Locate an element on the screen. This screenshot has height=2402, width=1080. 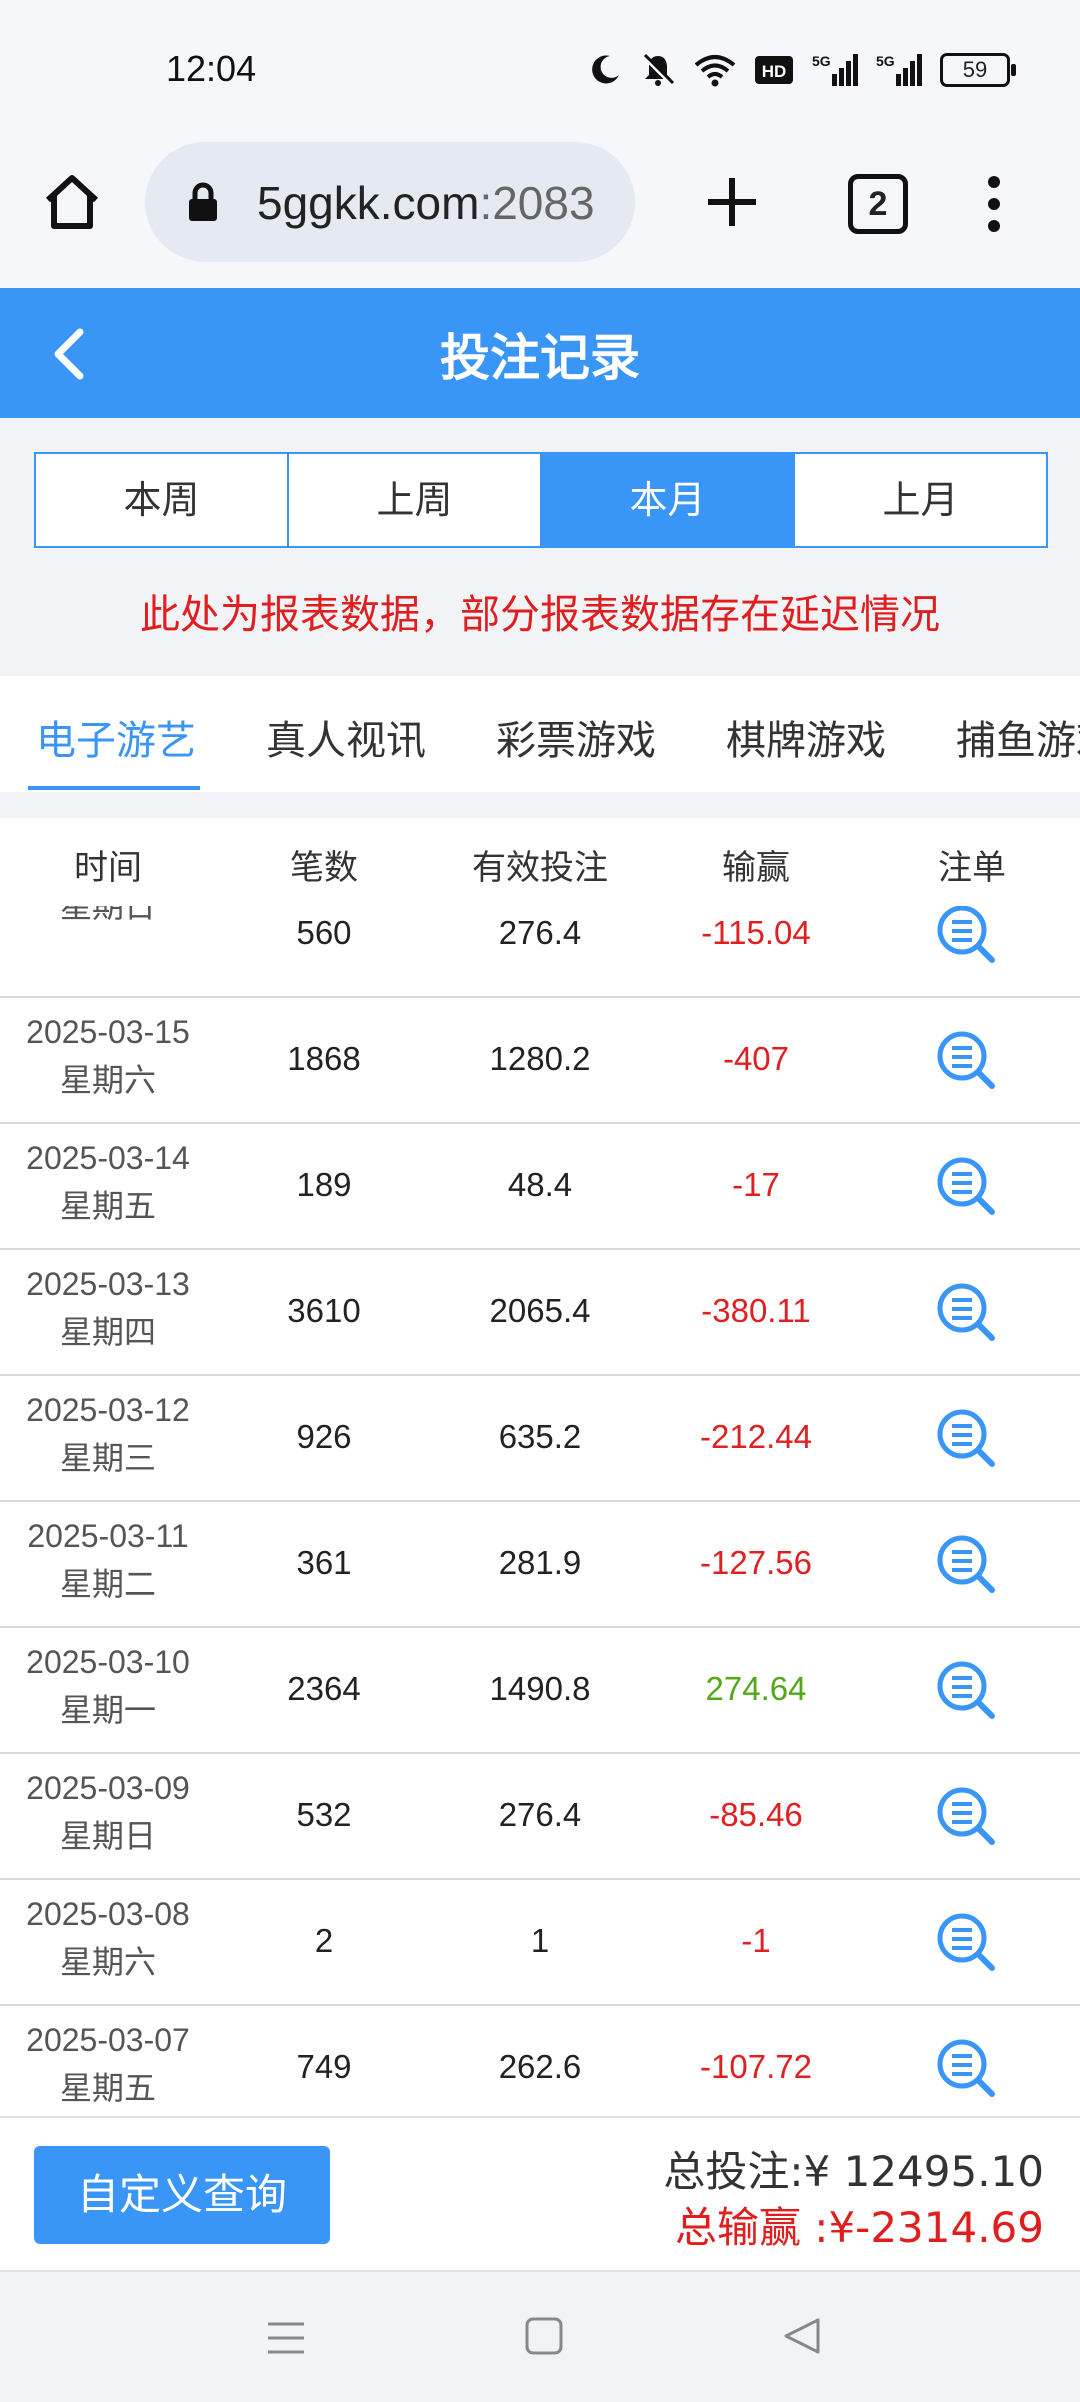
row-win-loss: -212.44 is located at coordinates (756, 1436).